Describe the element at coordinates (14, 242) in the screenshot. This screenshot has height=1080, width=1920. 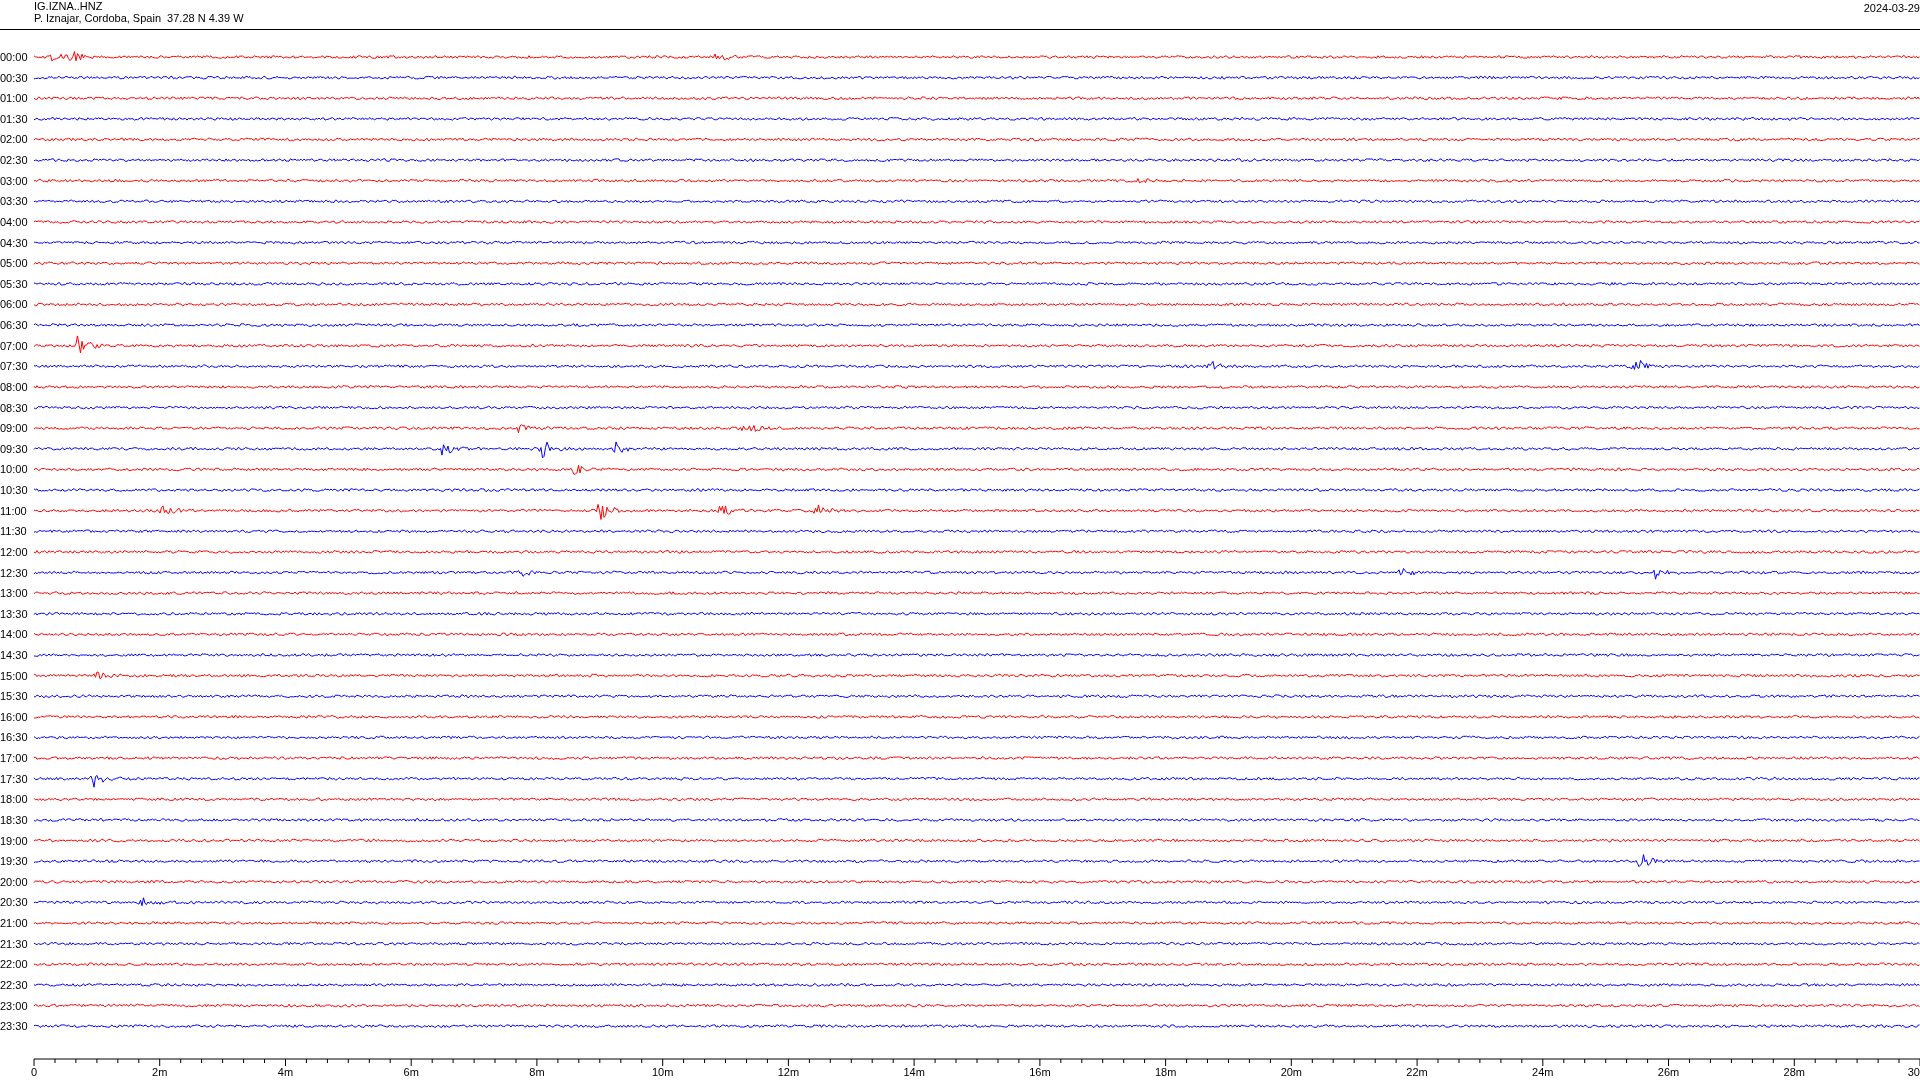
I see `time-label: 04:30` at that location.